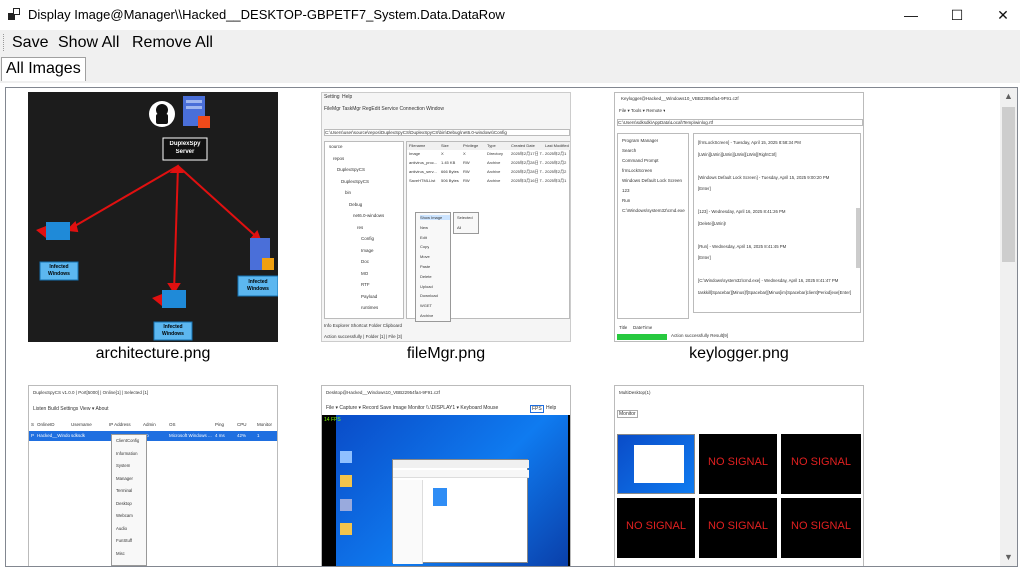  What do you see at coordinates (425, 266) in the screenshot?
I see `context-menu-item: Paste` at bounding box center [425, 266].